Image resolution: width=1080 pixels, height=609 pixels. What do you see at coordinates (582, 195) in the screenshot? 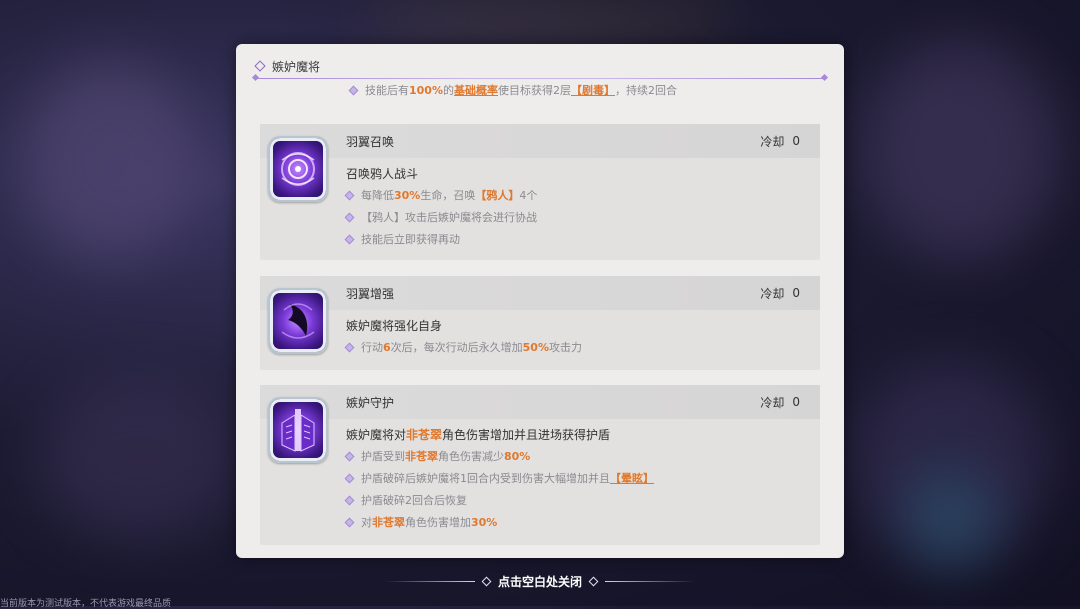
I see `skill-effect: 每降低 30% 生命，召唤 【鸦人】 4个` at bounding box center [582, 195].